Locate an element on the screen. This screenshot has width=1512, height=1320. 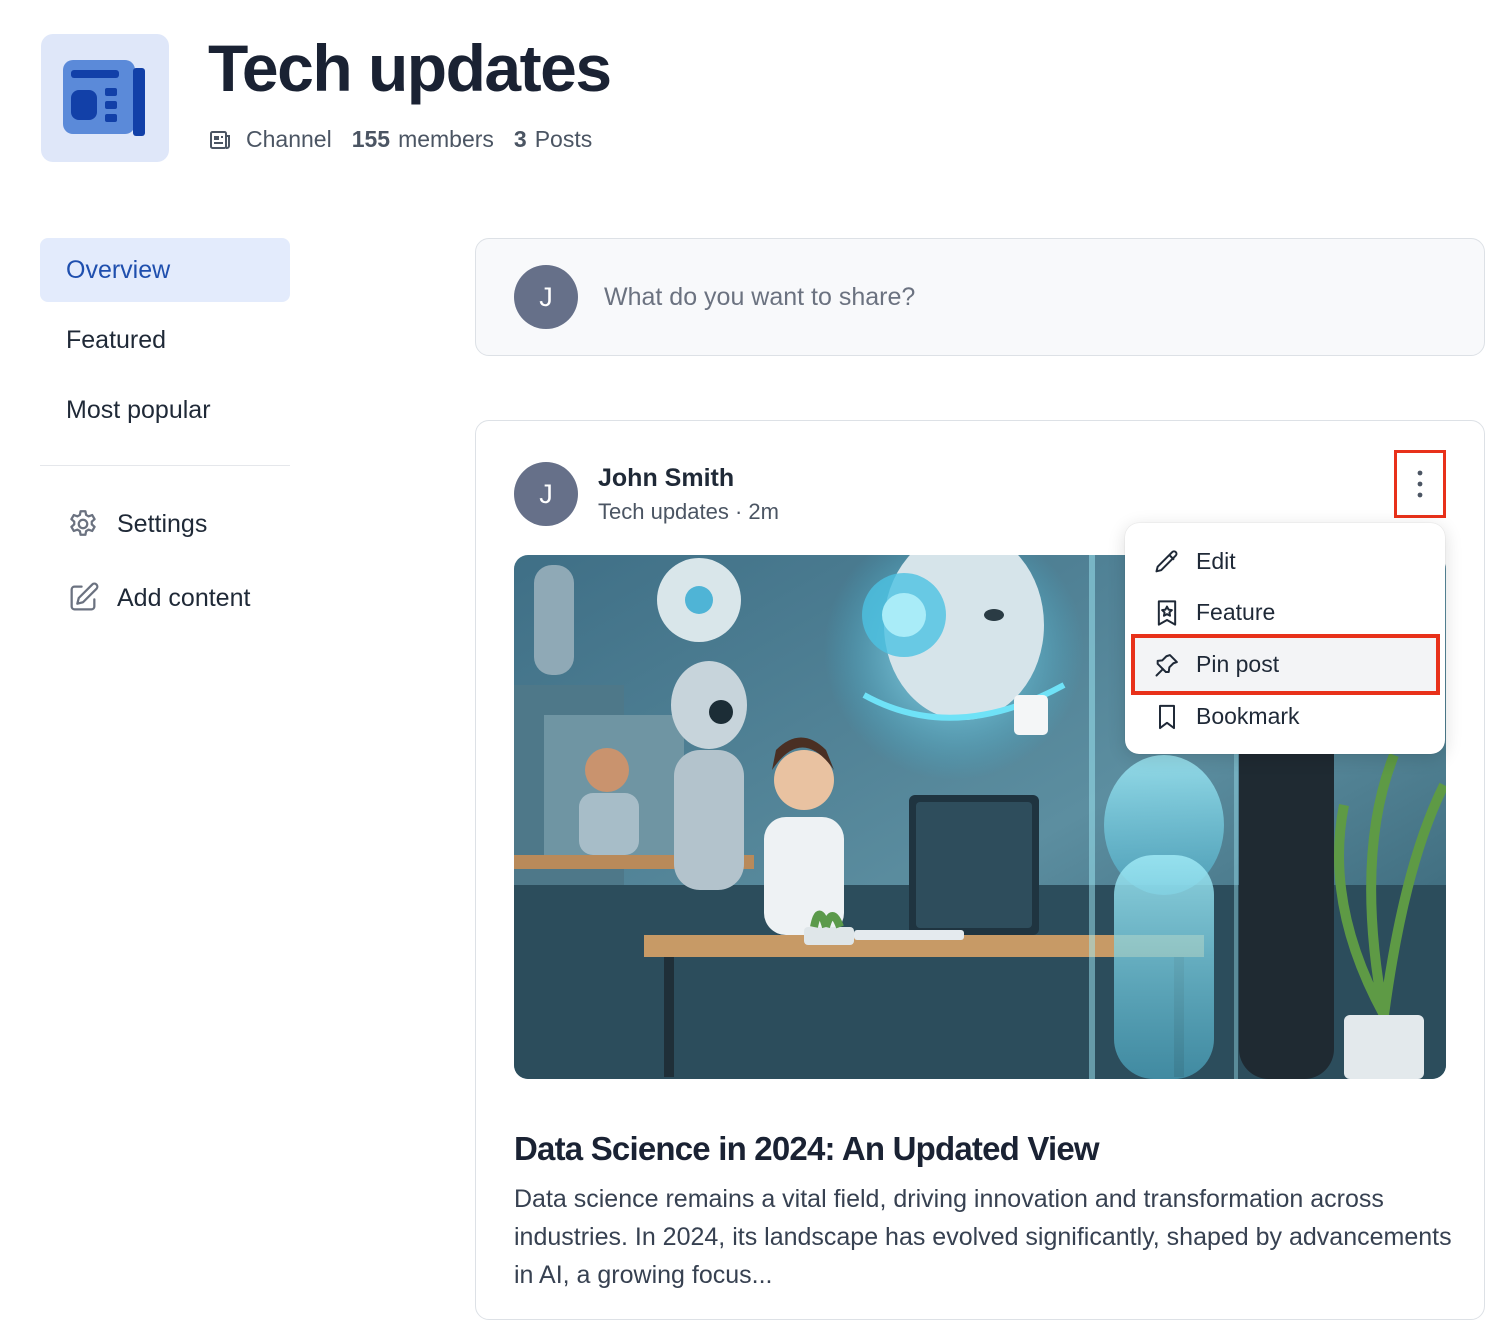
settings-link: Settings is located at coordinates (165, 524).